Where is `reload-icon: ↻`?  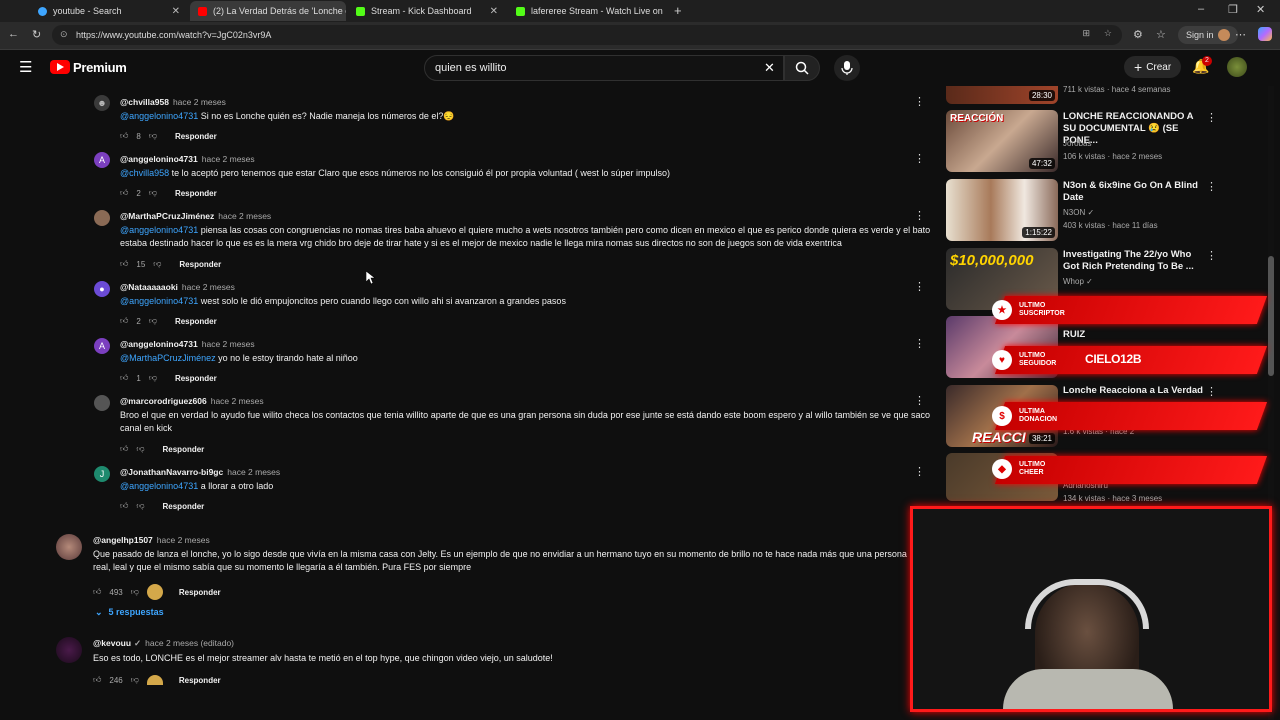
reload-icon: ↻ is located at coordinates (36, 34).